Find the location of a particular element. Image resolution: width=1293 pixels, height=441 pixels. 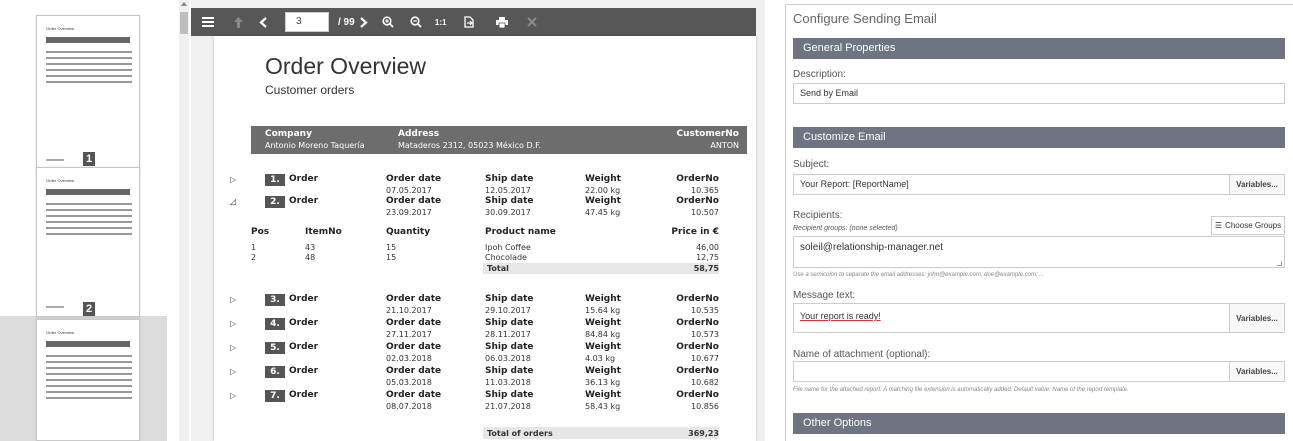

other-options-section: Other Options is located at coordinates (1039, 423).